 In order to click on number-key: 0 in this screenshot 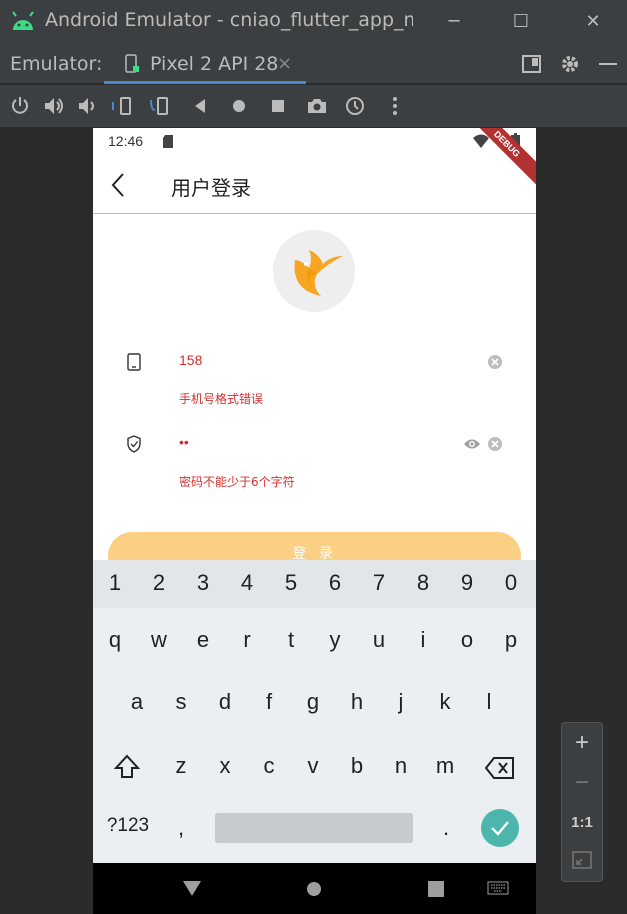, I will do `click(511, 583)`.